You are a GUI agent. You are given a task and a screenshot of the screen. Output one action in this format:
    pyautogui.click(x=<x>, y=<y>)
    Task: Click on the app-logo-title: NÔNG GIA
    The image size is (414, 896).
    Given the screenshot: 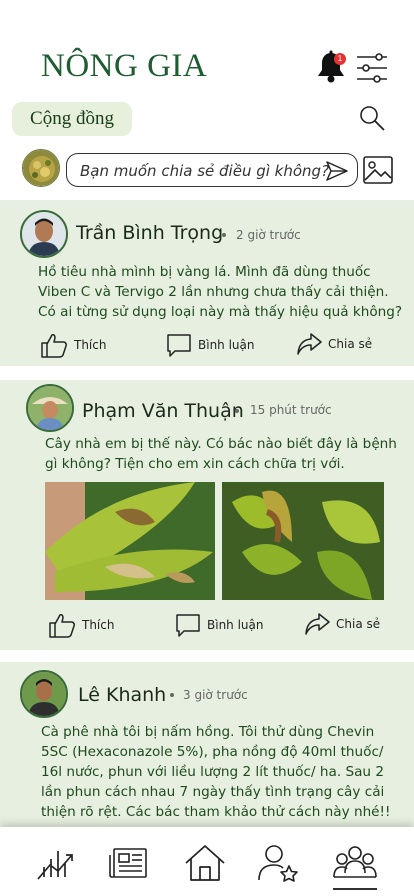 What is the action you would take?
    pyautogui.click(x=124, y=66)
    